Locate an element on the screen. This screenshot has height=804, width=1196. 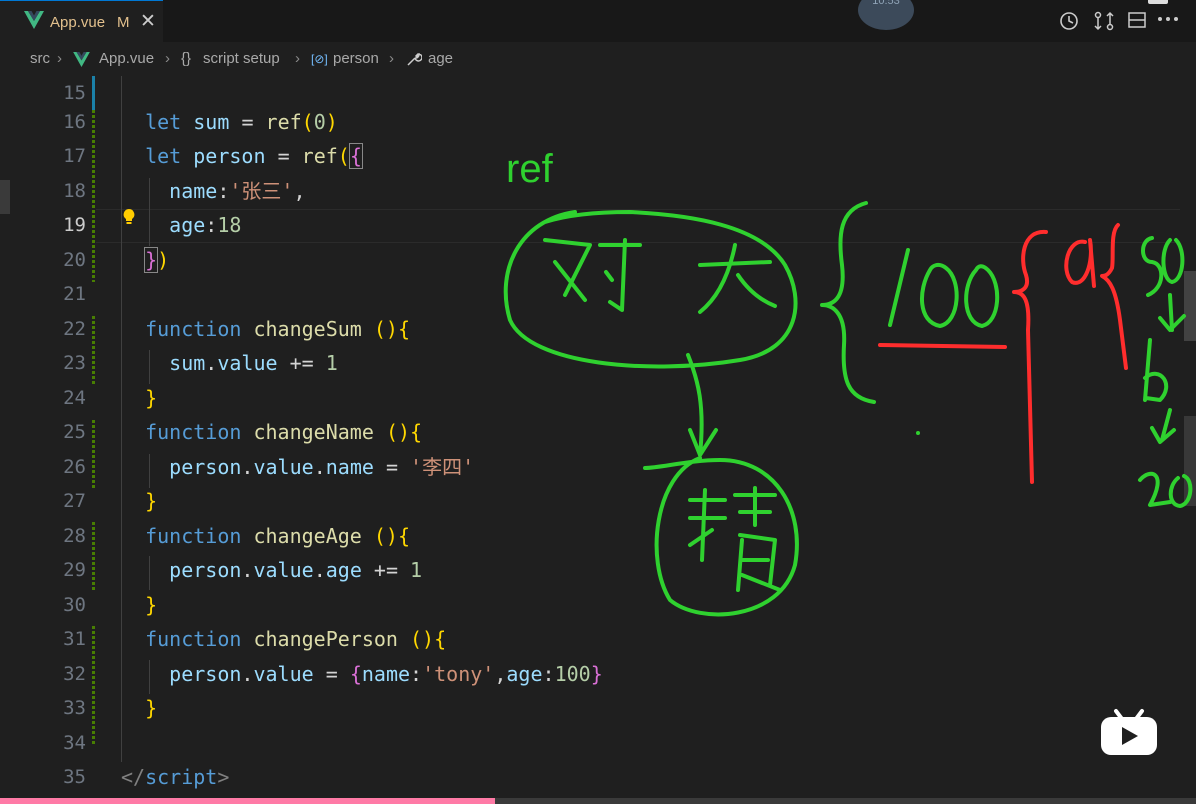
close-icon: ✕ is located at coordinates (148, 21).